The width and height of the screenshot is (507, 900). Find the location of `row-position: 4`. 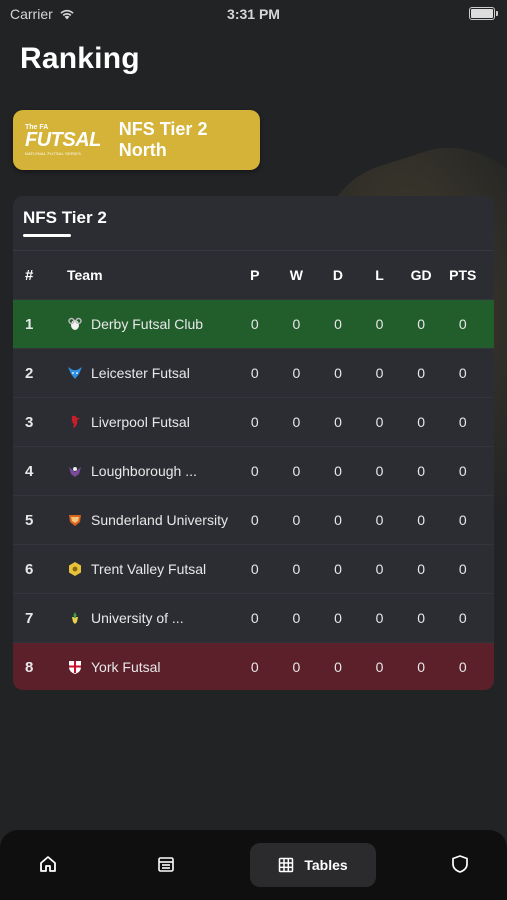

row-position: 4 is located at coordinates (29, 471).